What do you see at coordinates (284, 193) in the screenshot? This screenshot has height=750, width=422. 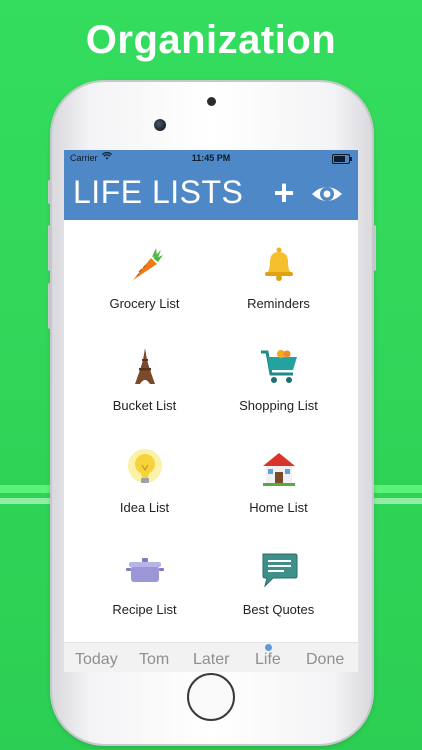 I see `add-list-button: +` at bounding box center [284, 193].